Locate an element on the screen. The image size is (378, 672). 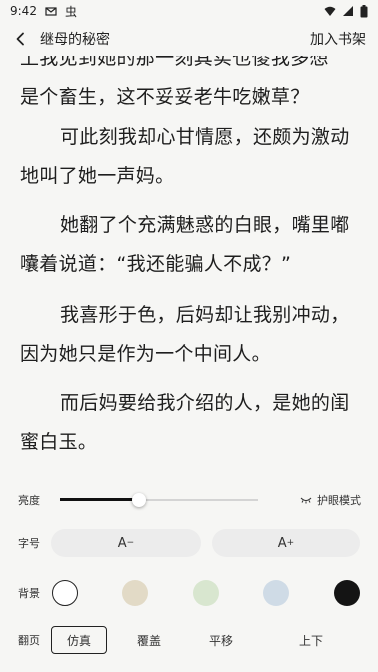
page-turn-option: 上下 is located at coordinates (311, 640).